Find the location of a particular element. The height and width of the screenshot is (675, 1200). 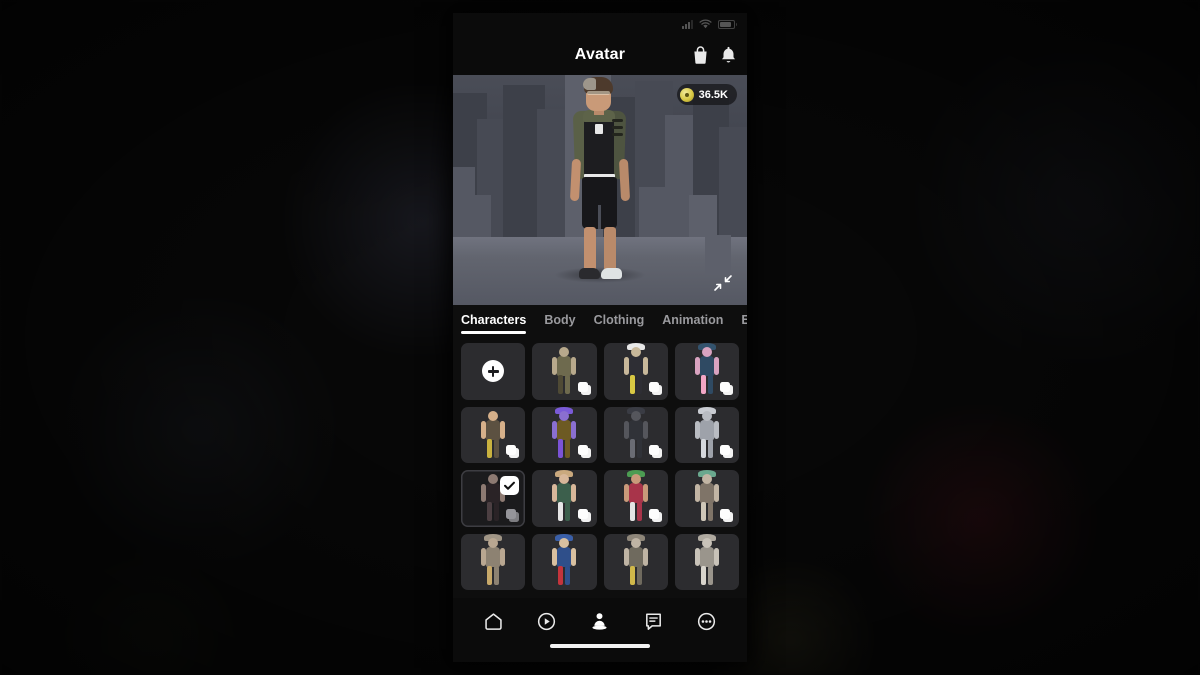

bottom-navigation is located at coordinates (600, 621).